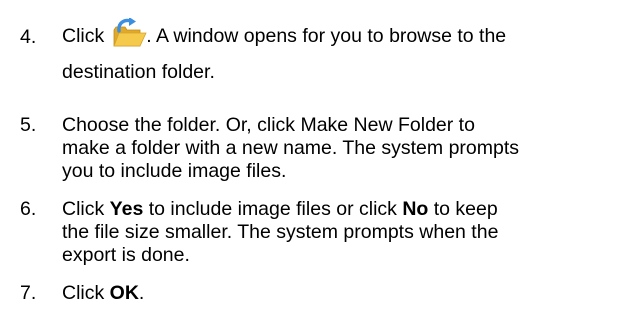  What do you see at coordinates (28, 37) in the screenshot?
I see `step-number: 4.` at bounding box center [28, 37].